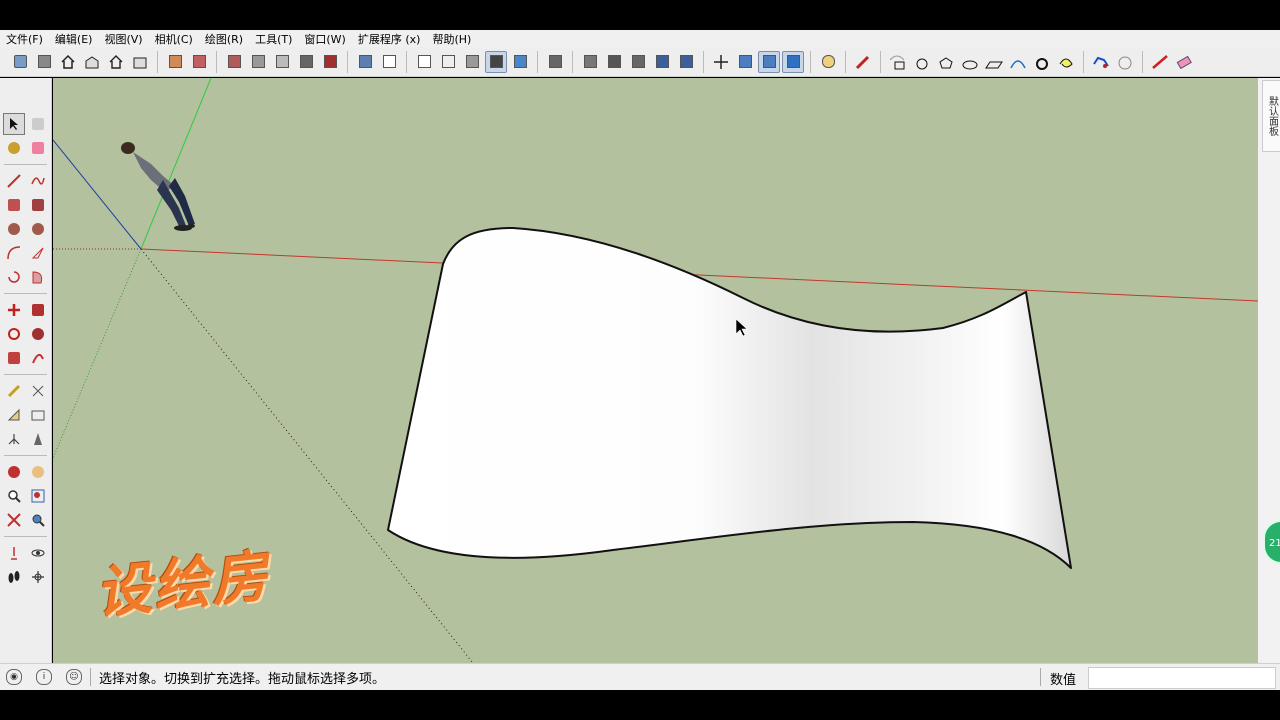  Describe the element at coordinates (14, 148) in the screenshot. I see `paint-icon` at that location.